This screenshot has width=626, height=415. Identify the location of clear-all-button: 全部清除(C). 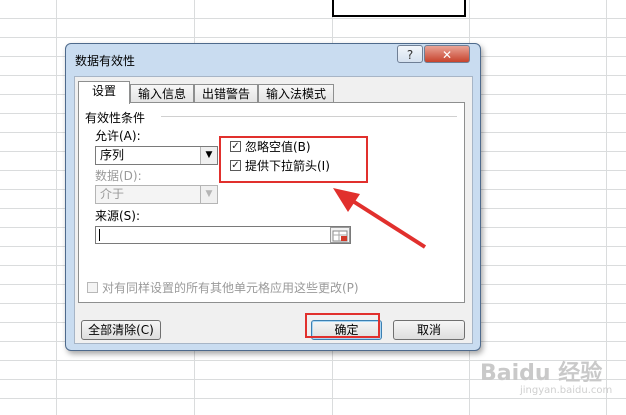
(121, 330).